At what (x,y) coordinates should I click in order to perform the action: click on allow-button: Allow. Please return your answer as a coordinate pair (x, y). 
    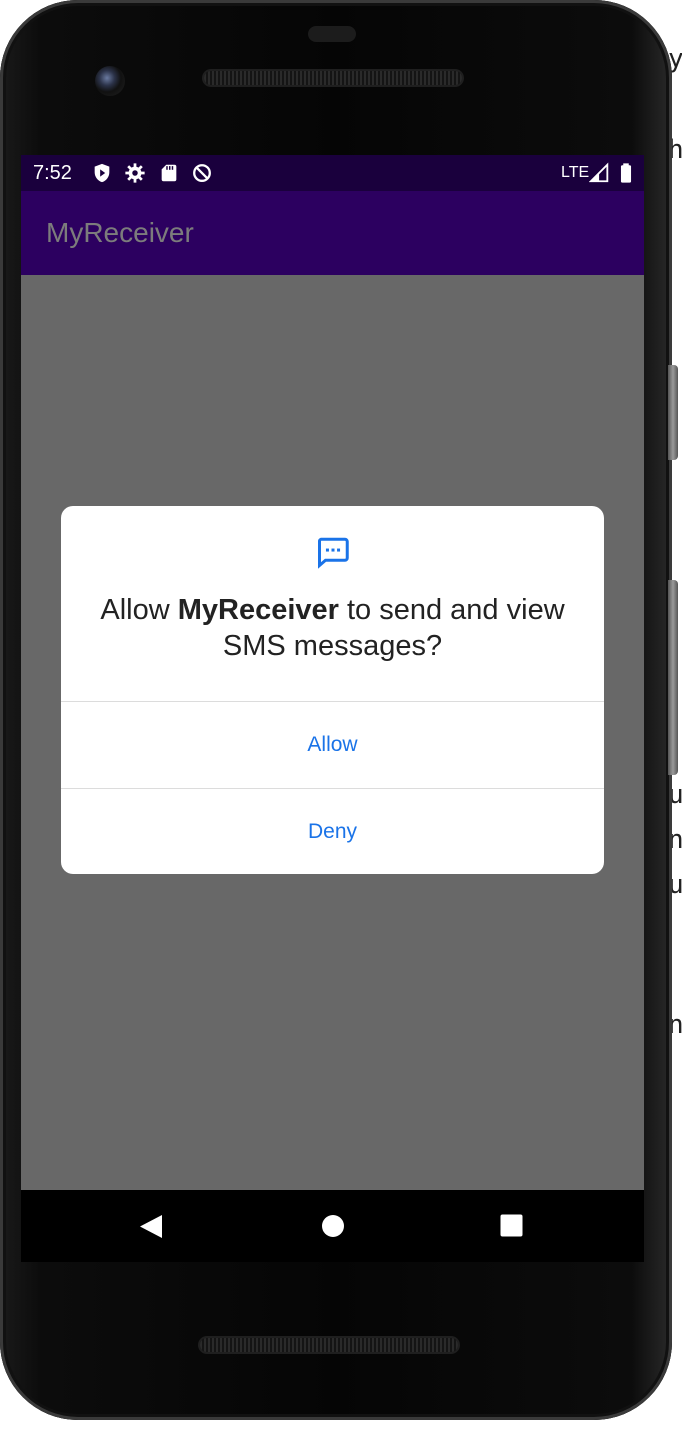
    Looking at the image, I should click on (332, 745).